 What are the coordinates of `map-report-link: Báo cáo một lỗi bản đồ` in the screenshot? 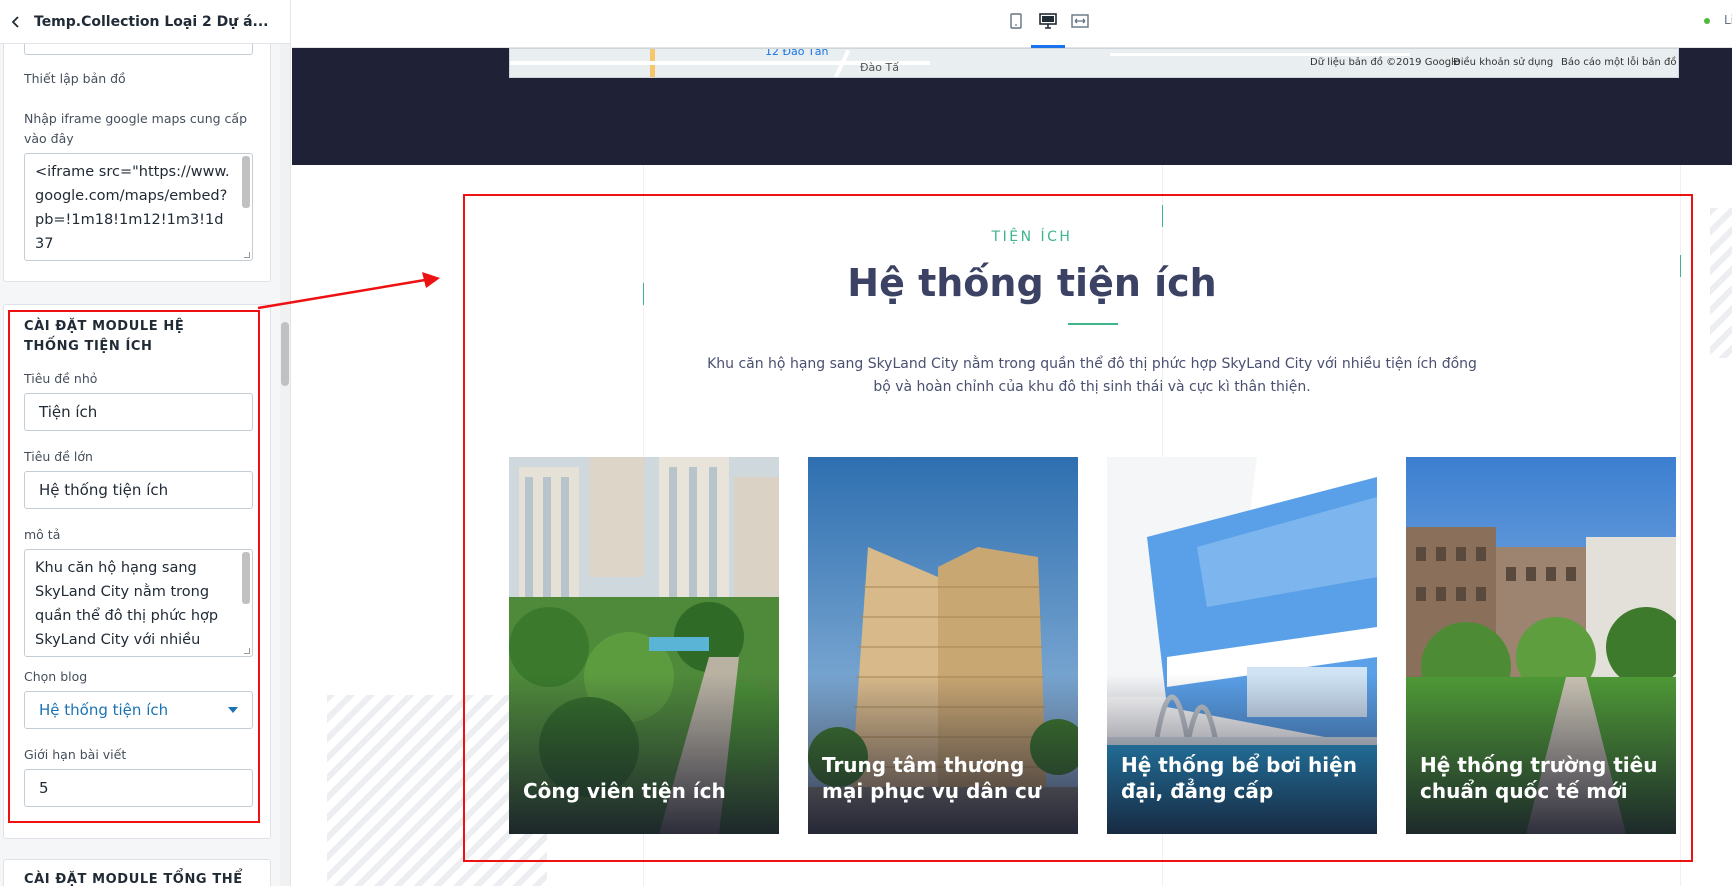 It's located at (1618, 62).